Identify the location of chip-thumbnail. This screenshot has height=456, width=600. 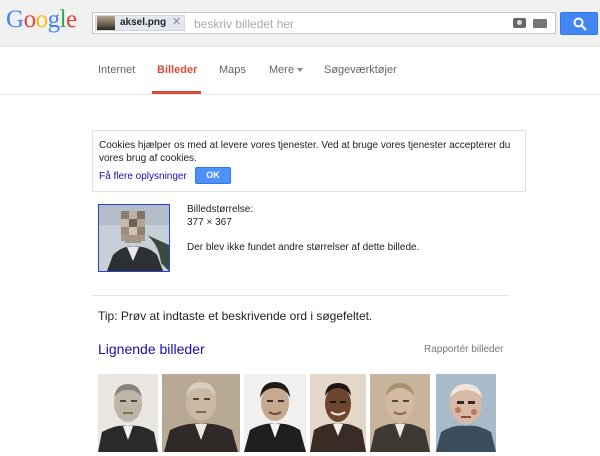
(106, 23).